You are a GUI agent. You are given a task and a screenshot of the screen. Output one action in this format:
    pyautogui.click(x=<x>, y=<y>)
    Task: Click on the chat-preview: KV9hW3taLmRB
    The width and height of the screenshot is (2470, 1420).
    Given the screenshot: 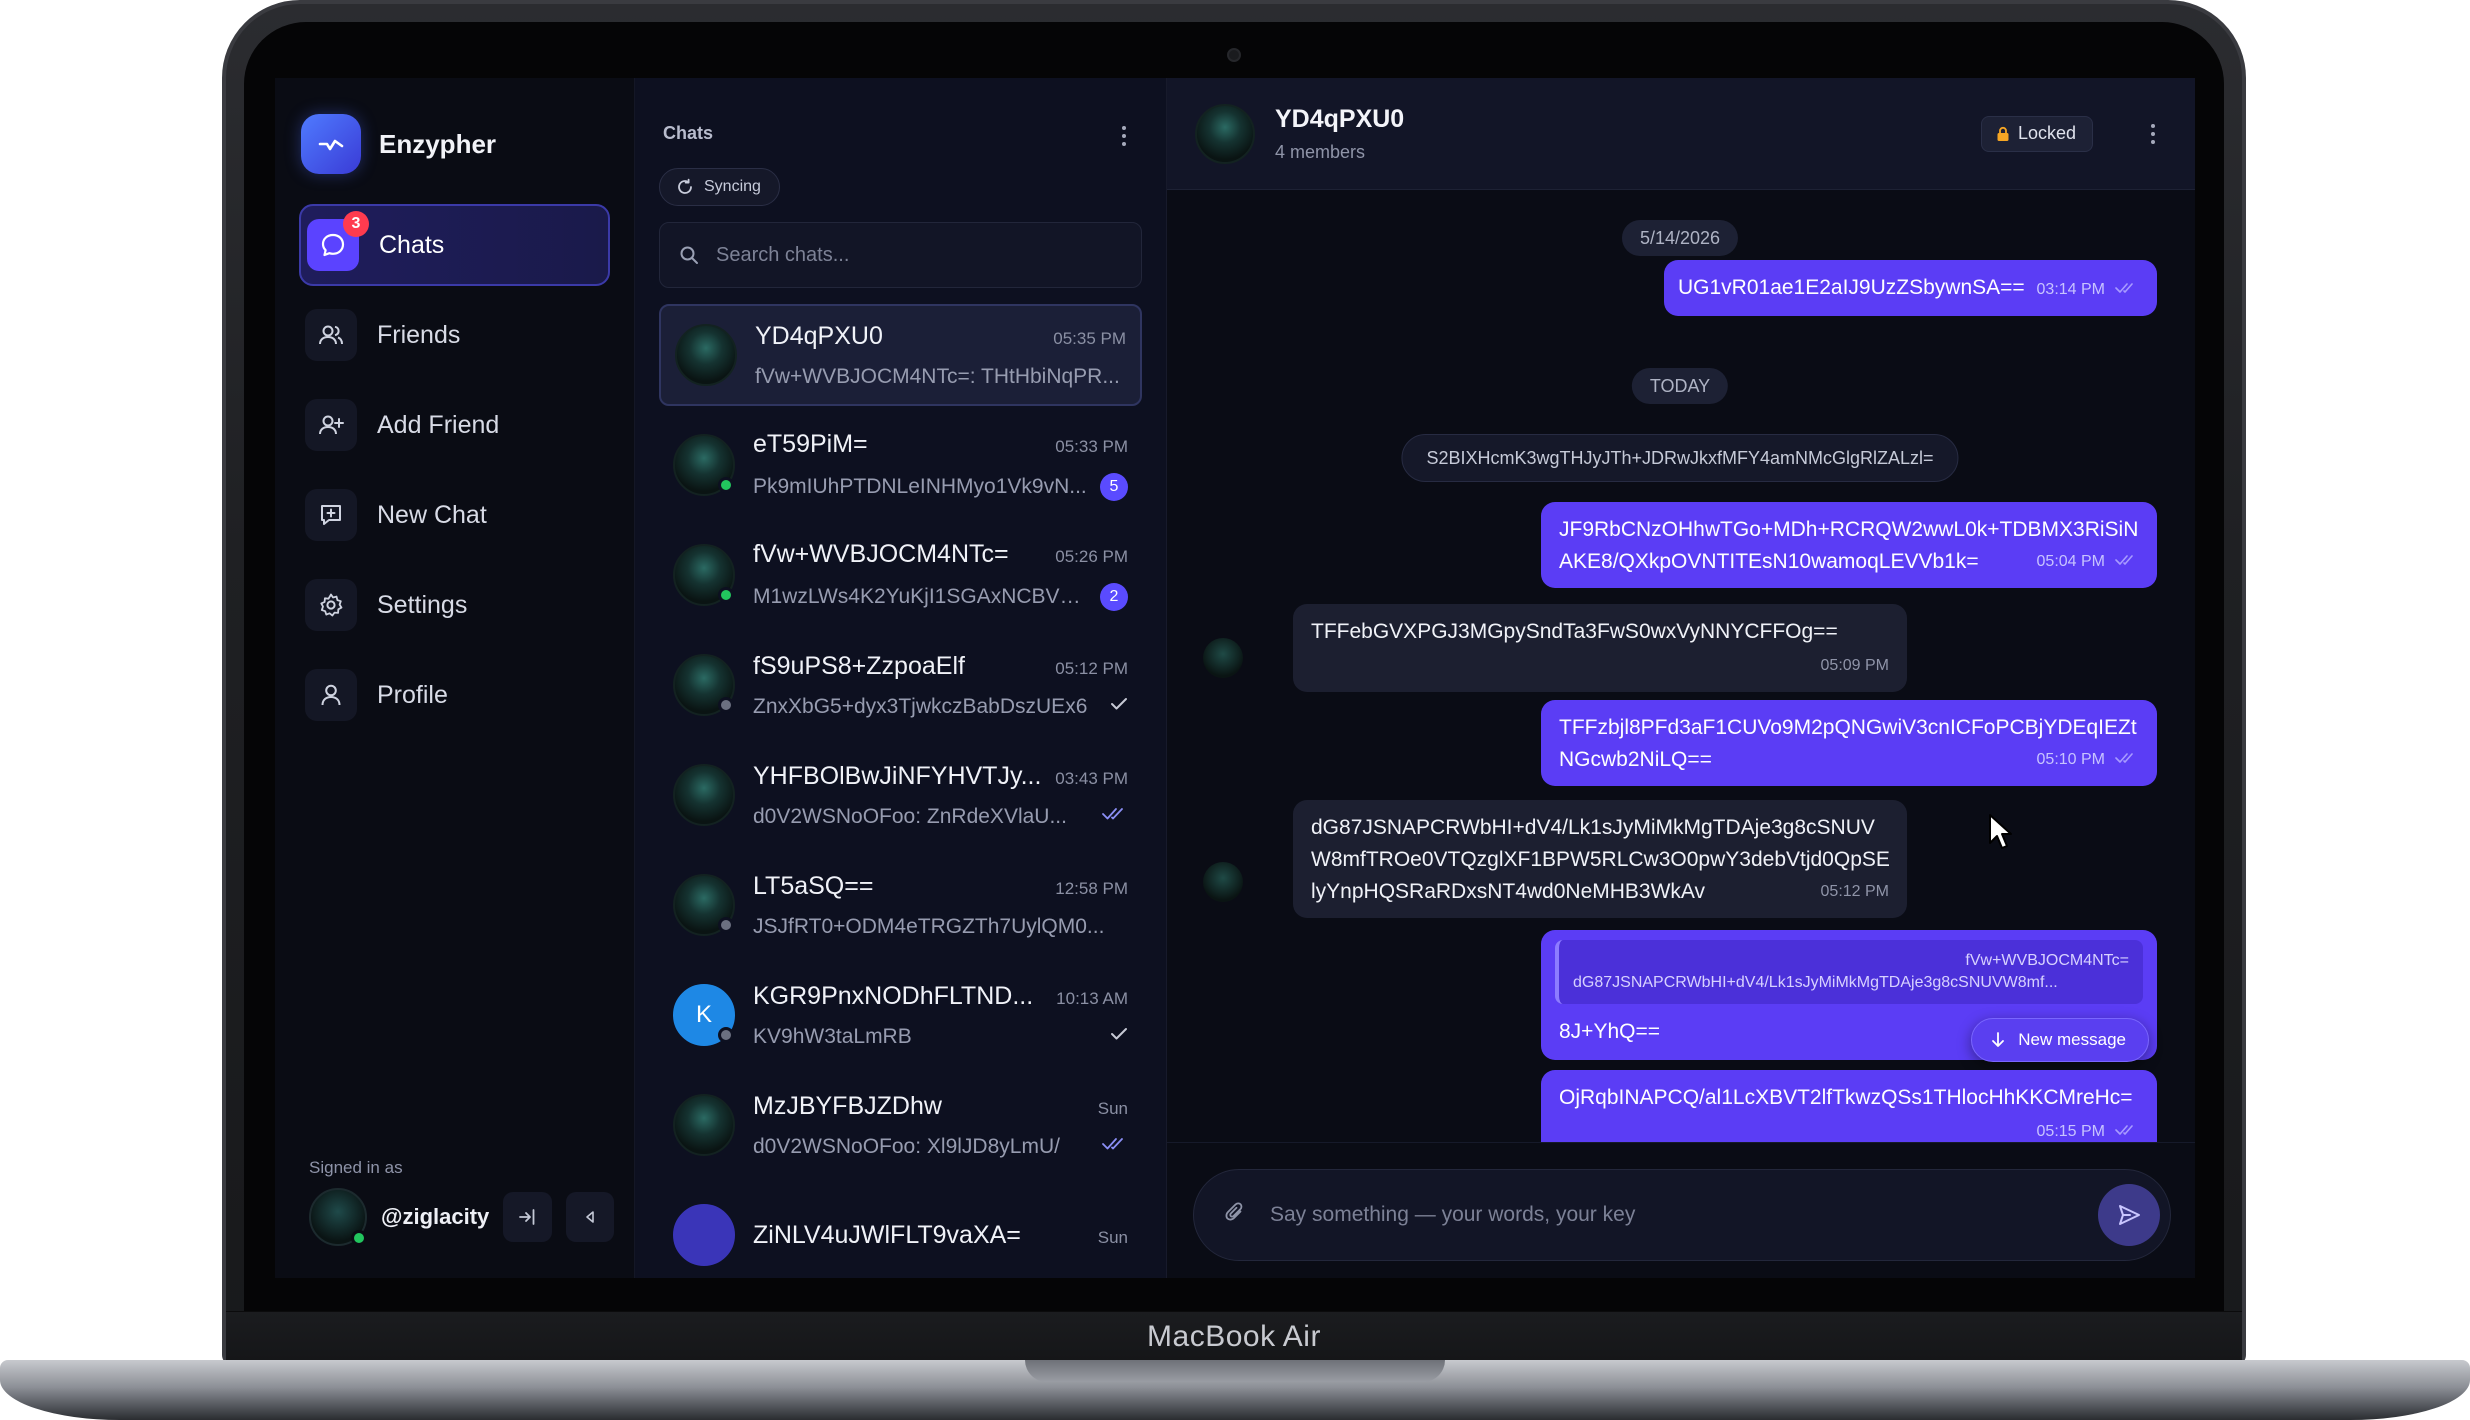 What is the action you would take?
    pyautogui.click(x=832, y=1036)
    